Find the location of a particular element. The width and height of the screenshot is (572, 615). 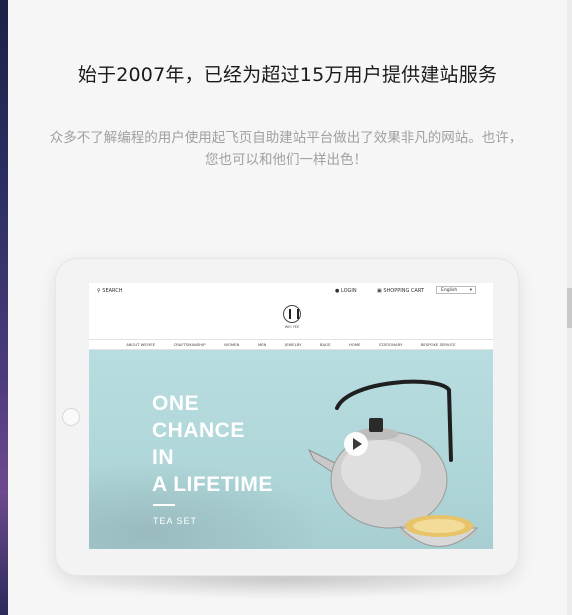

preview-nav-item: JEWELRY is located at coordinates (293, 344).